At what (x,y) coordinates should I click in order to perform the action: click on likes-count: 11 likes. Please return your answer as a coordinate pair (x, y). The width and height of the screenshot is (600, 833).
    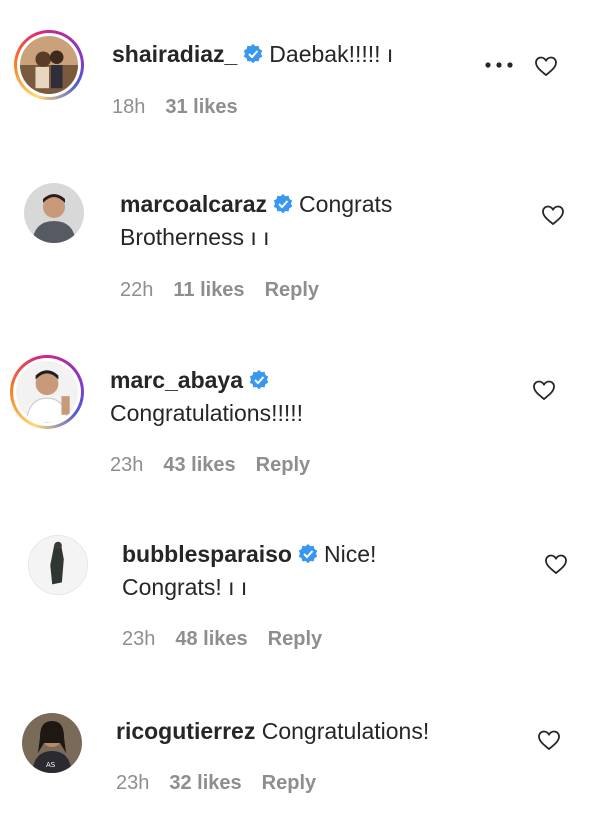
    Looking at the image, I should click on (208, 290).